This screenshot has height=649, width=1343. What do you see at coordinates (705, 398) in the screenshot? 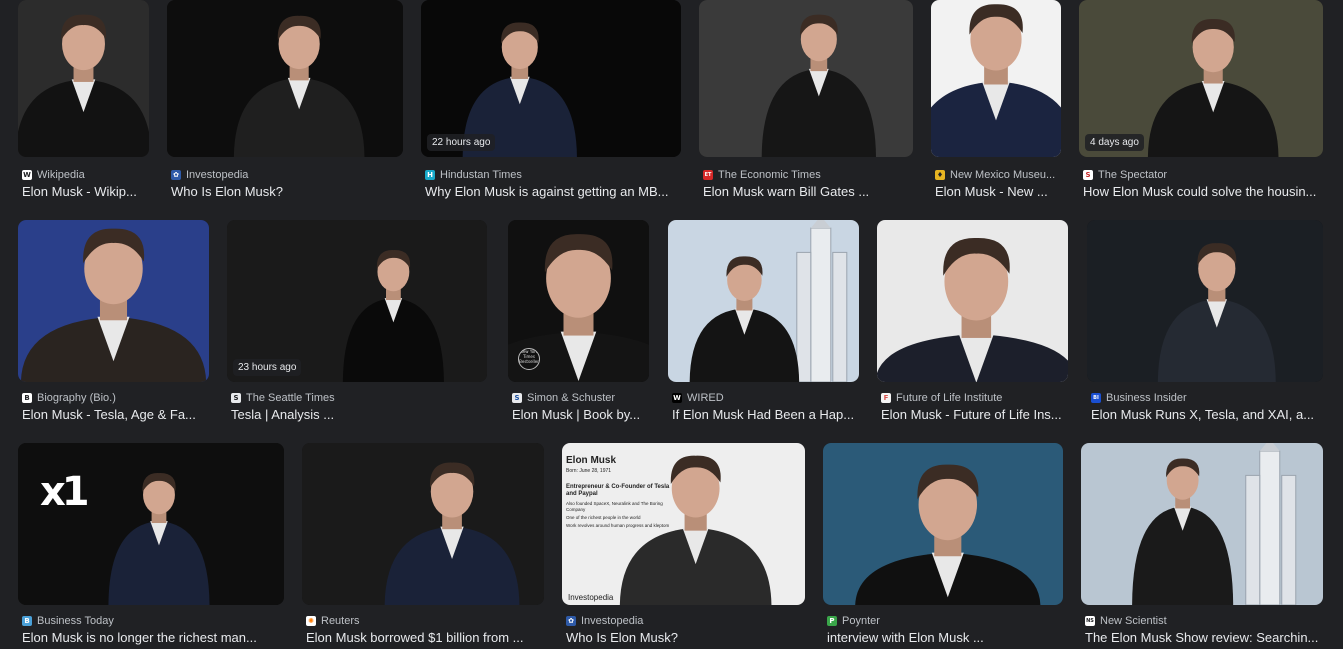
I see `source-name: WIRED` at bounding box center [705, 398].